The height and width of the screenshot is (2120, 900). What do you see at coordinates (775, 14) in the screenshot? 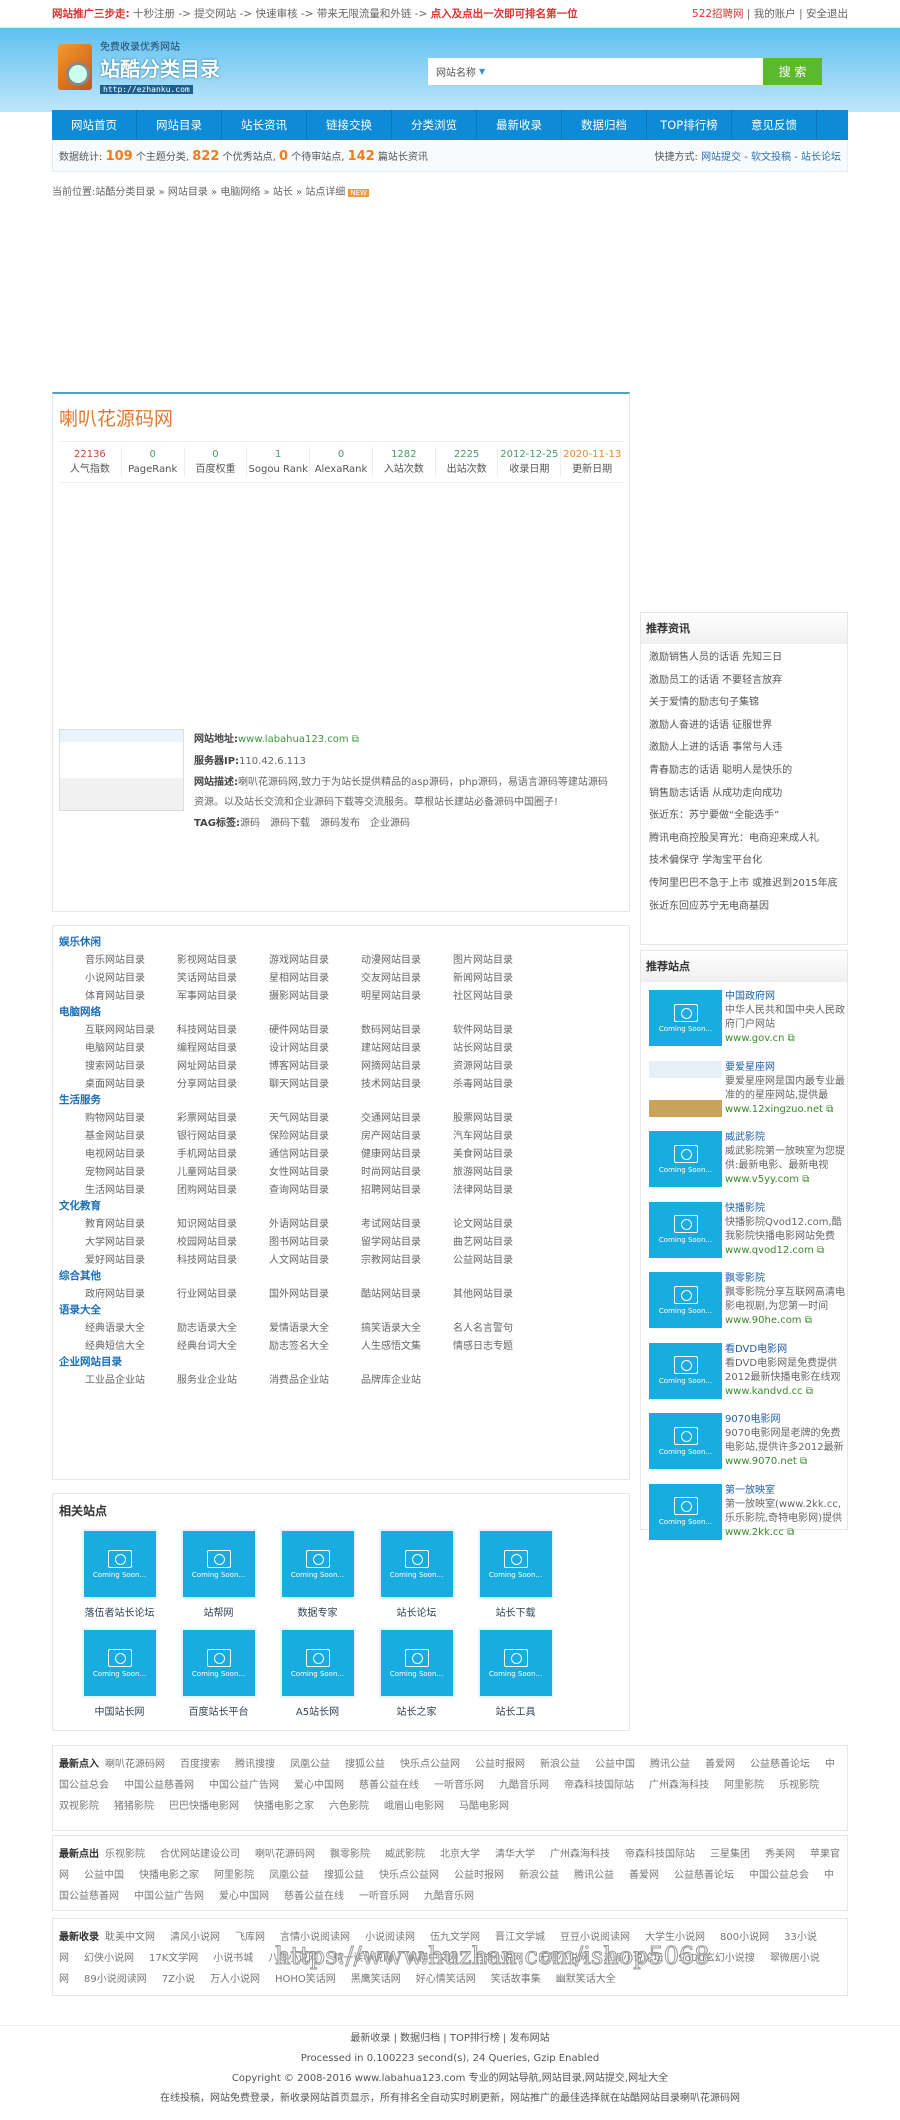
I see `account-link: 我的账户` at bounding box center [775, 14].